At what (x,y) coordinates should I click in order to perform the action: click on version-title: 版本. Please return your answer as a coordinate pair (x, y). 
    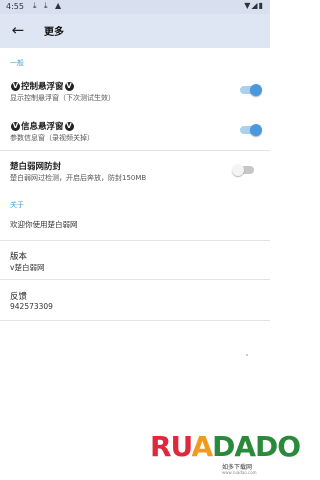
    Looking at the image, I should click on (19, 257).